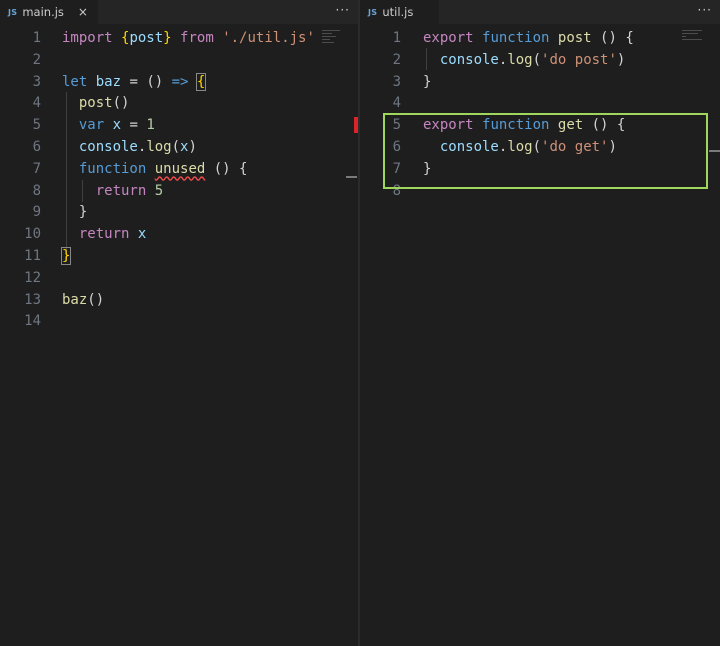 The height and width of the screenshot is (646, 720). Describe the element at coordinates (540, 83) in the screenshot. I see `code-line: 3}` at that location.